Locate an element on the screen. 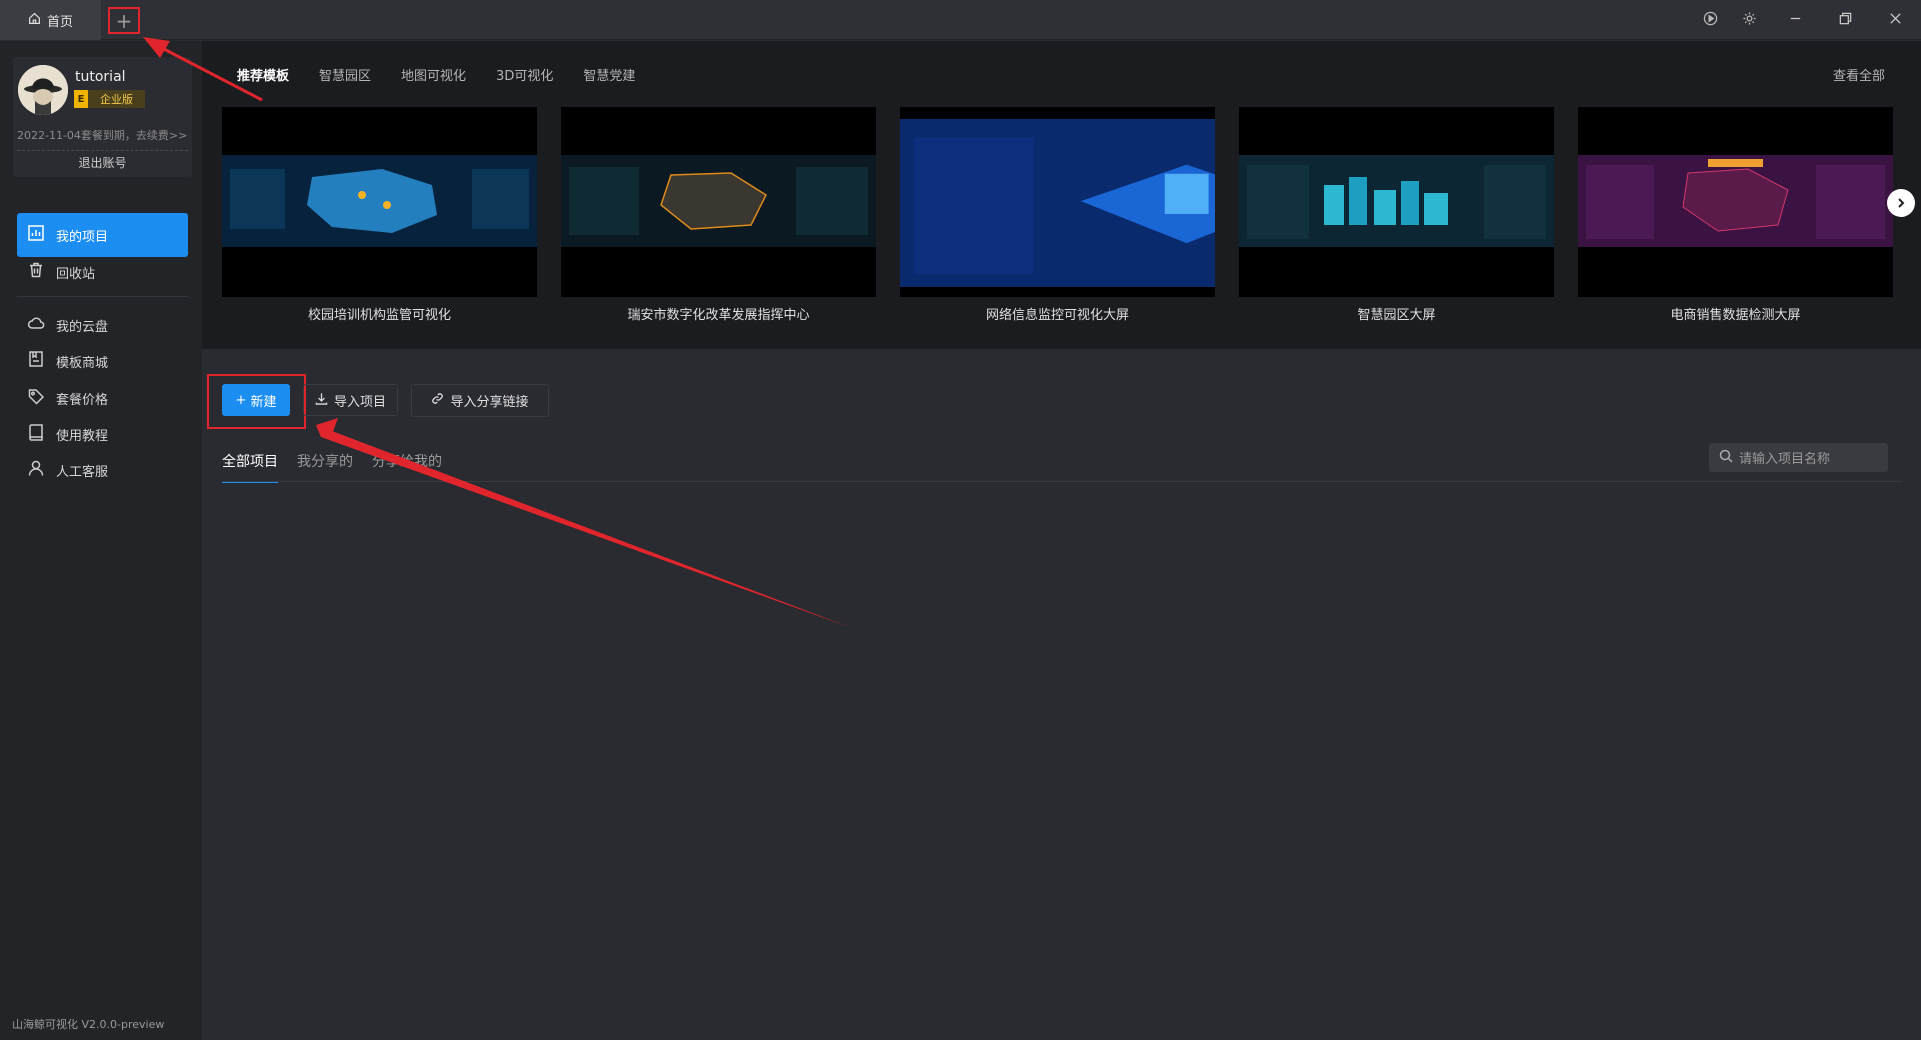 Image resolution: width=1921 pixels, height=1040 pixels. minimize-icon is located at coordinates (1795, 20).